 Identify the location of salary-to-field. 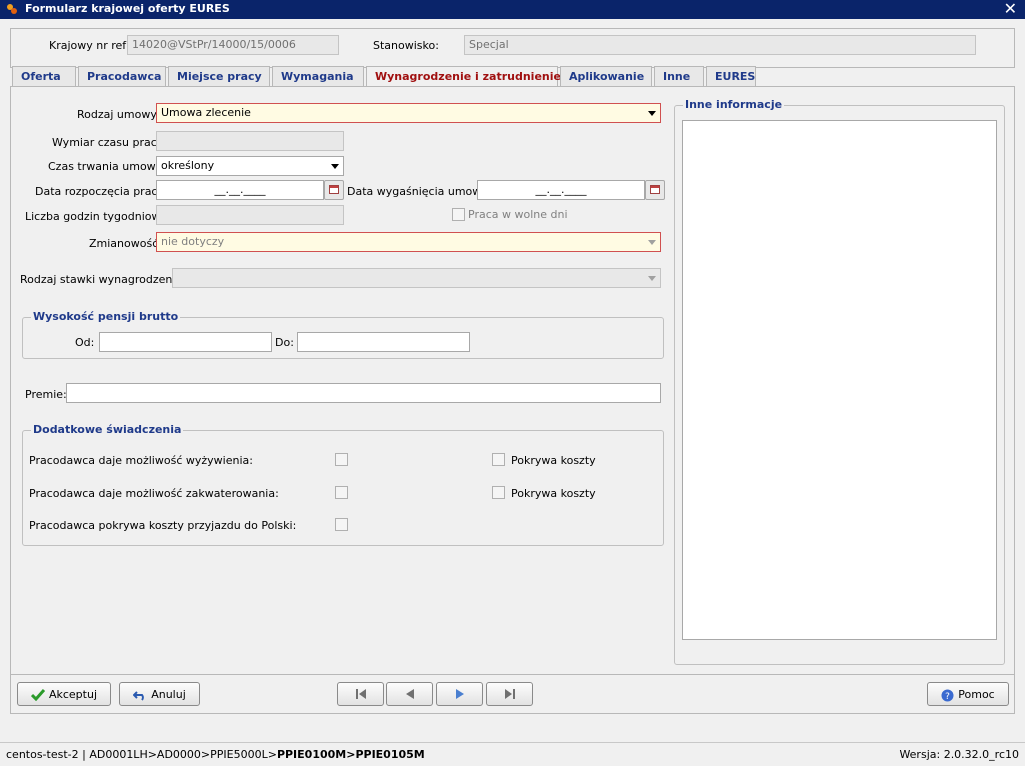
(383, 342).